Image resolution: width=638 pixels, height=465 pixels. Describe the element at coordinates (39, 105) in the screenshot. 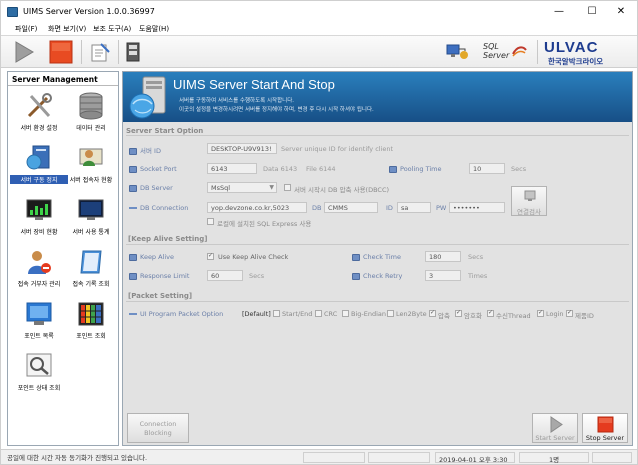

I see `tools-icon` at that location.